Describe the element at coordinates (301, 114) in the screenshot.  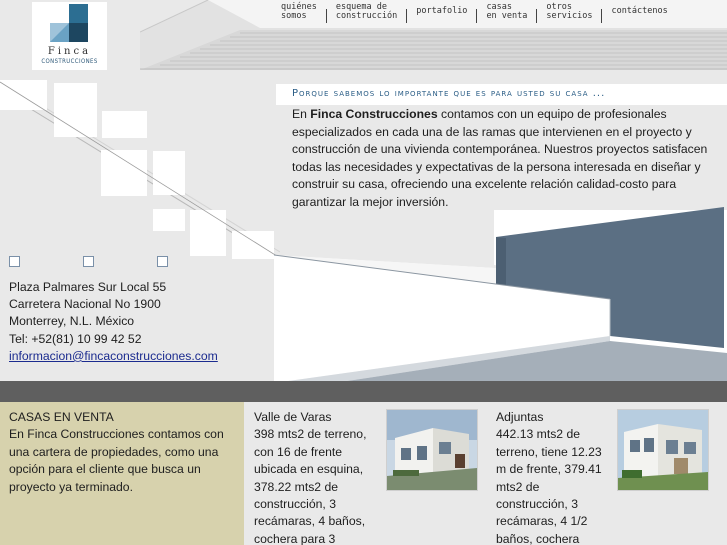
I see `intro-prefix: En` at that location.